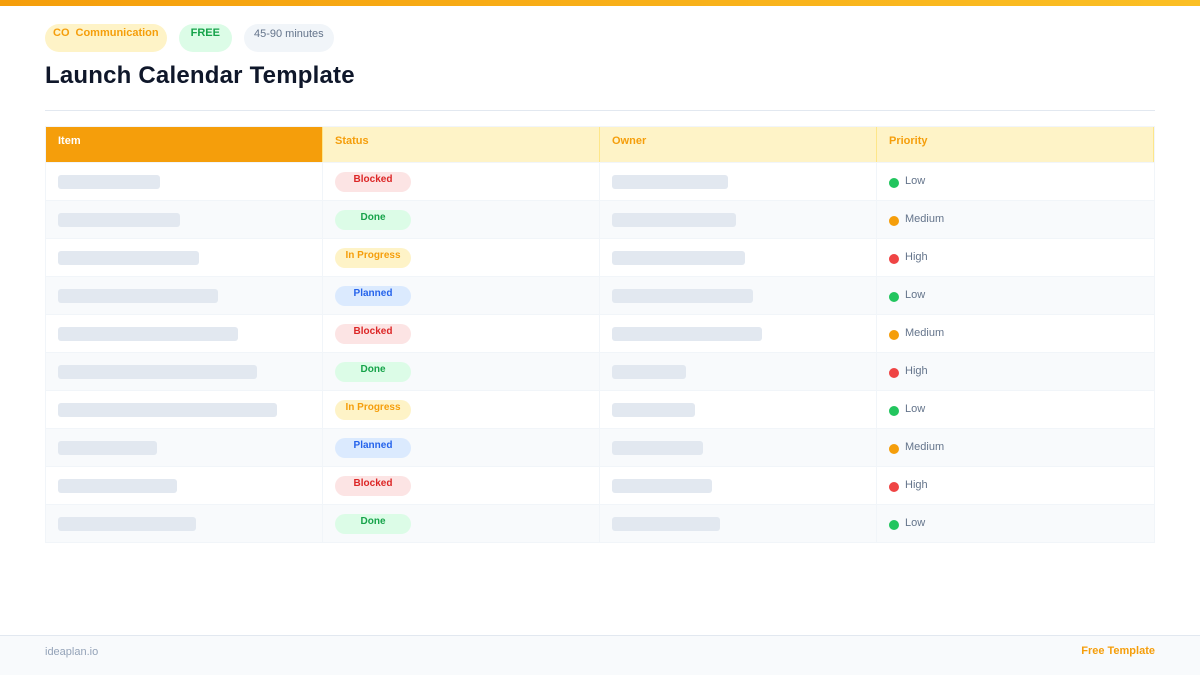  I want to click on status-cell: Planned, so click(461, 295).